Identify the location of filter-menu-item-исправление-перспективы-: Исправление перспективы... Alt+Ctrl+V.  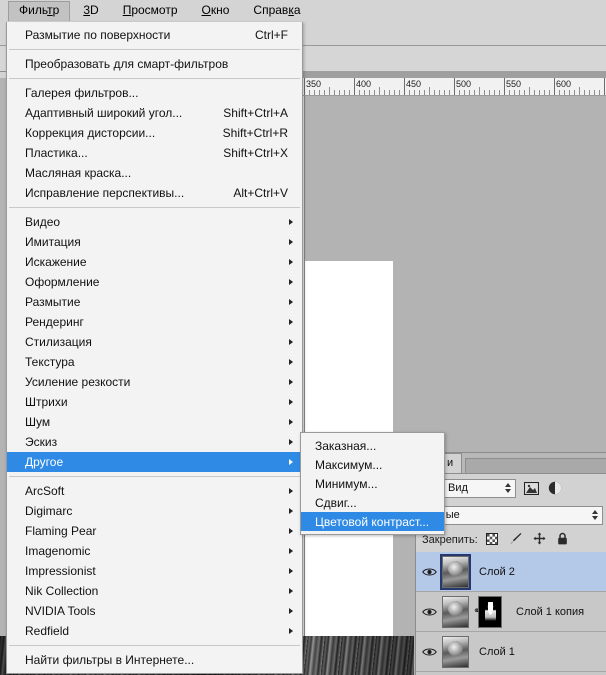
(154, 193).